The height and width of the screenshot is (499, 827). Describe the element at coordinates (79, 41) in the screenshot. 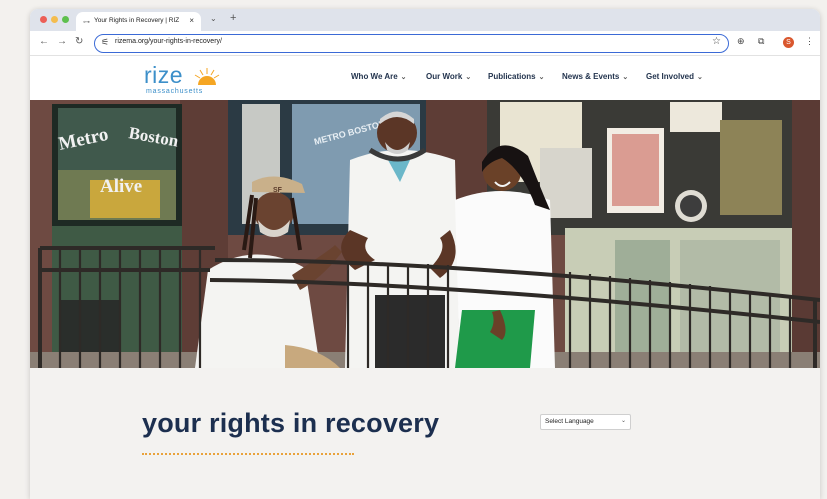

I see `reload-icon: ↻` at that location.